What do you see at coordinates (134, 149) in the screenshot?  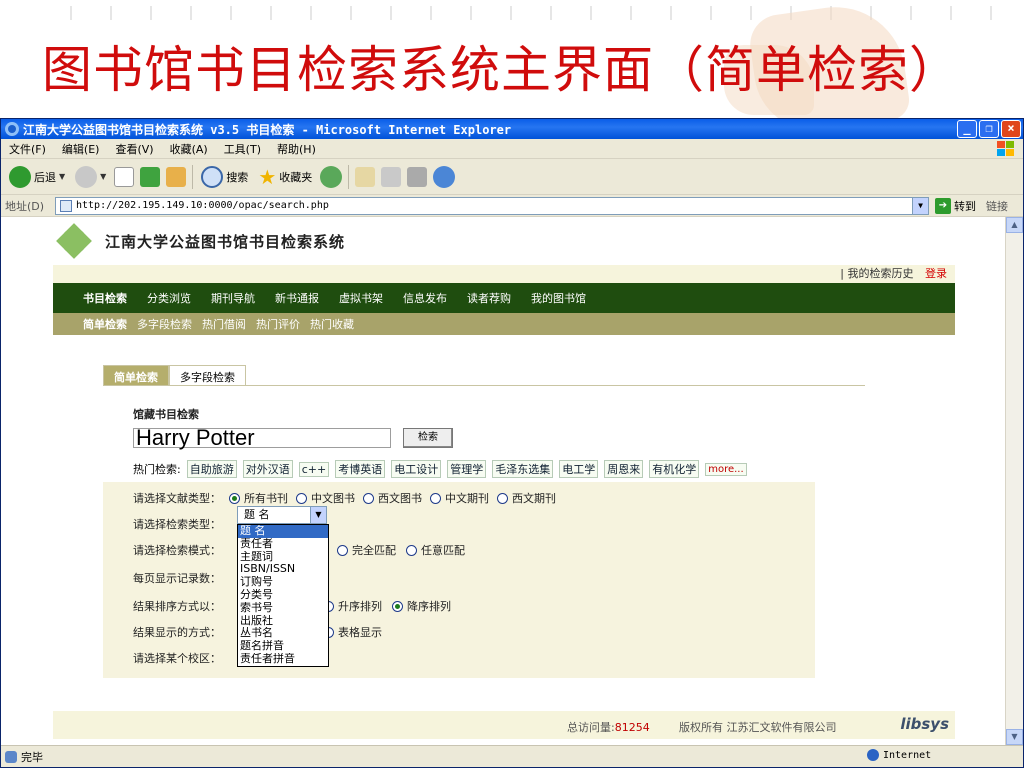 I see `menu-view: 查看(V)` at bounding box center [134, 149].